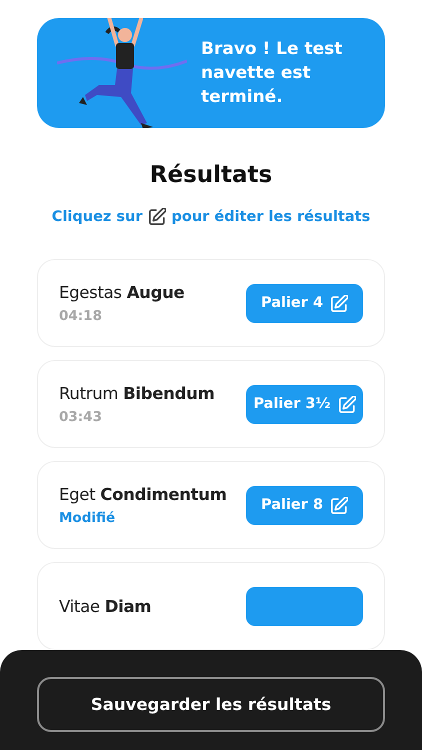 The height and width of the screenshot is (750, 422). Describe the element at coordinates (211, 175) in the screenshot. I see `page-title: Résultats` at that location.